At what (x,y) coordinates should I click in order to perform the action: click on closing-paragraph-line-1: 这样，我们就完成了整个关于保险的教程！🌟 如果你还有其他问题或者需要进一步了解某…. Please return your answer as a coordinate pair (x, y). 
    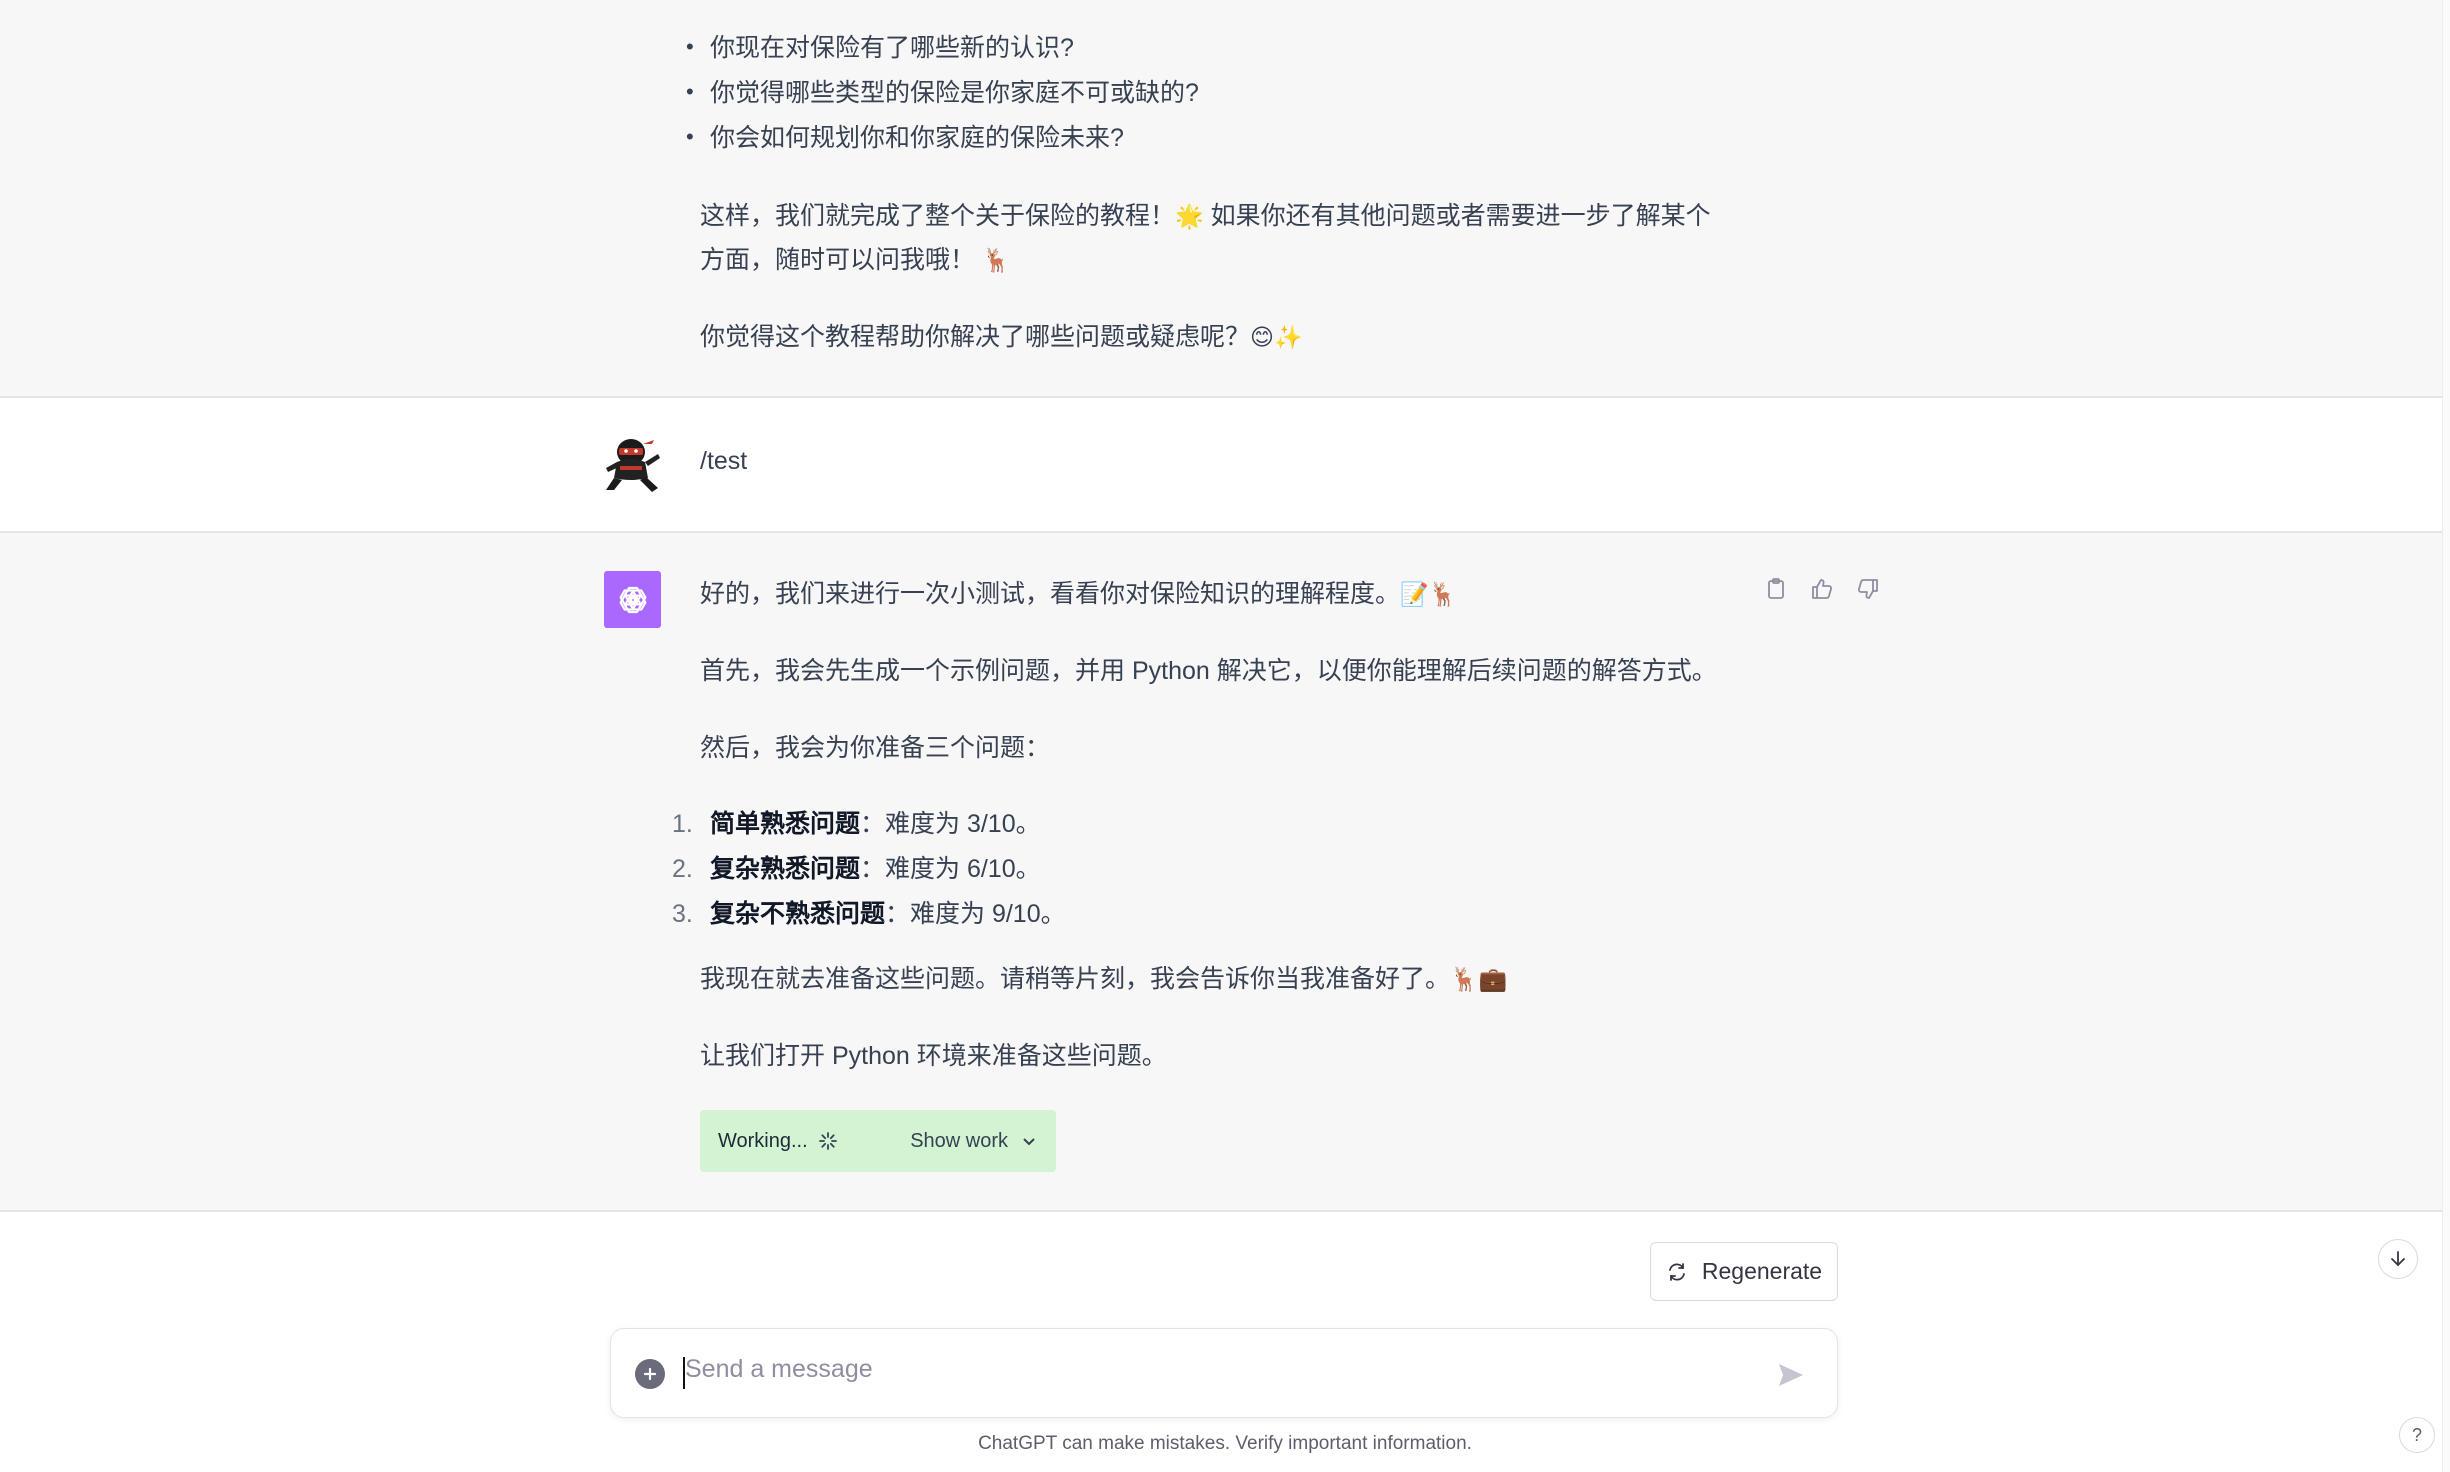
    Looking at the image, I should click on (1205, 216).